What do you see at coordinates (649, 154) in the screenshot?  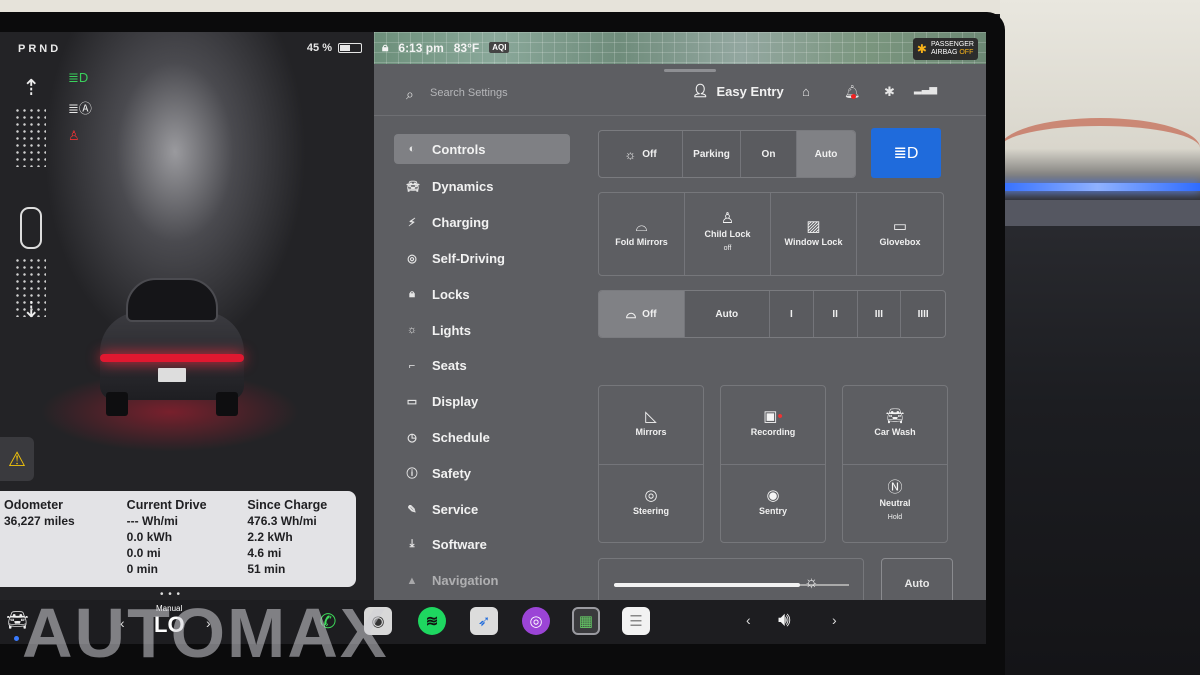 I see `option-label: Off` at bounding box center [649, 154].